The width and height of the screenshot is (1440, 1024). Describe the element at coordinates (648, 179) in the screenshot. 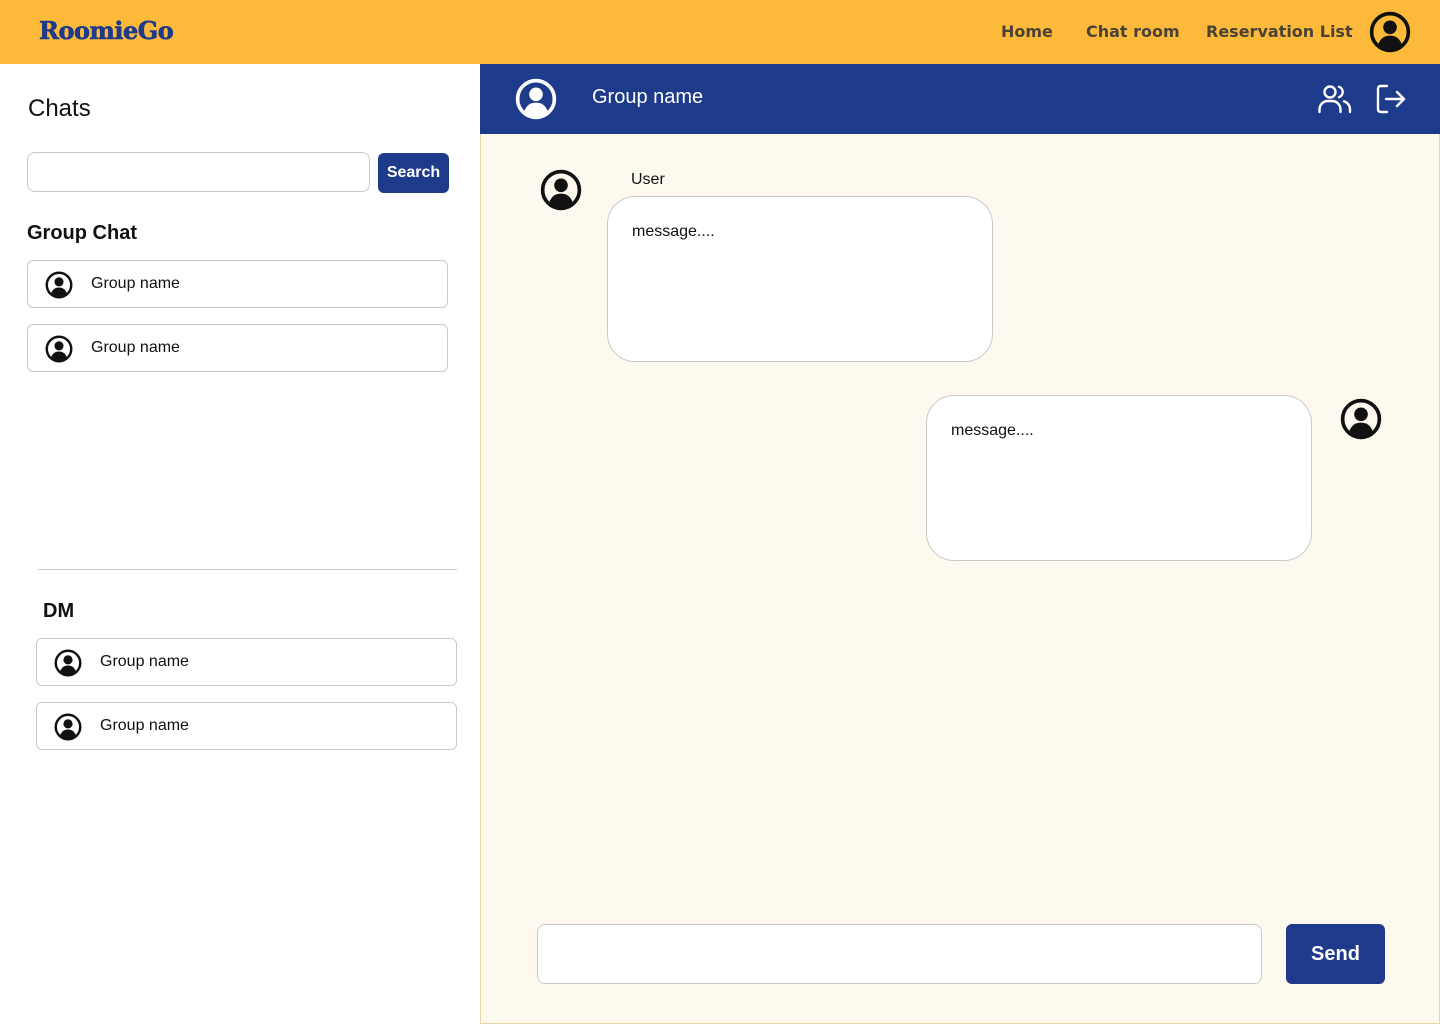

I see `sender-name: User` at that location.